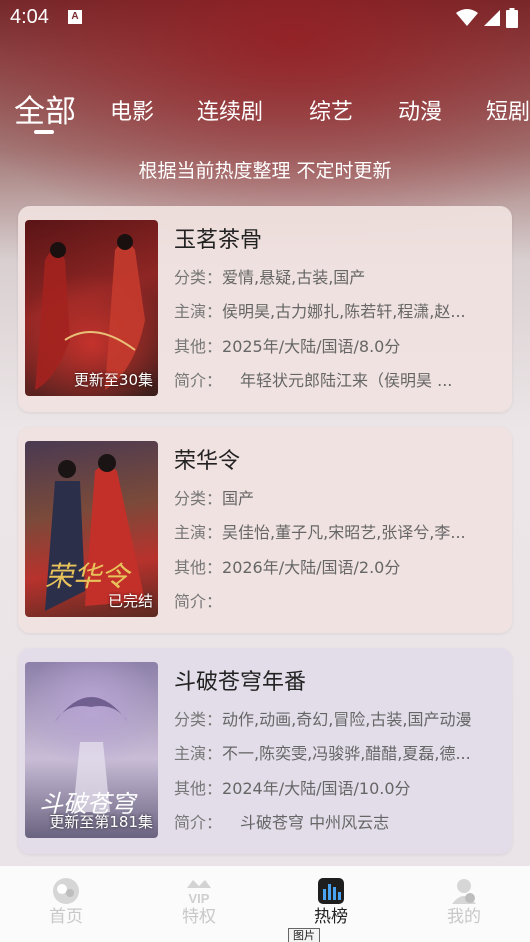 This screenshot has height=942, width=530. What do you see at coordinates (512, 18) in the screenshot?
I see `battery-icon` at bounding box center [512, 18].